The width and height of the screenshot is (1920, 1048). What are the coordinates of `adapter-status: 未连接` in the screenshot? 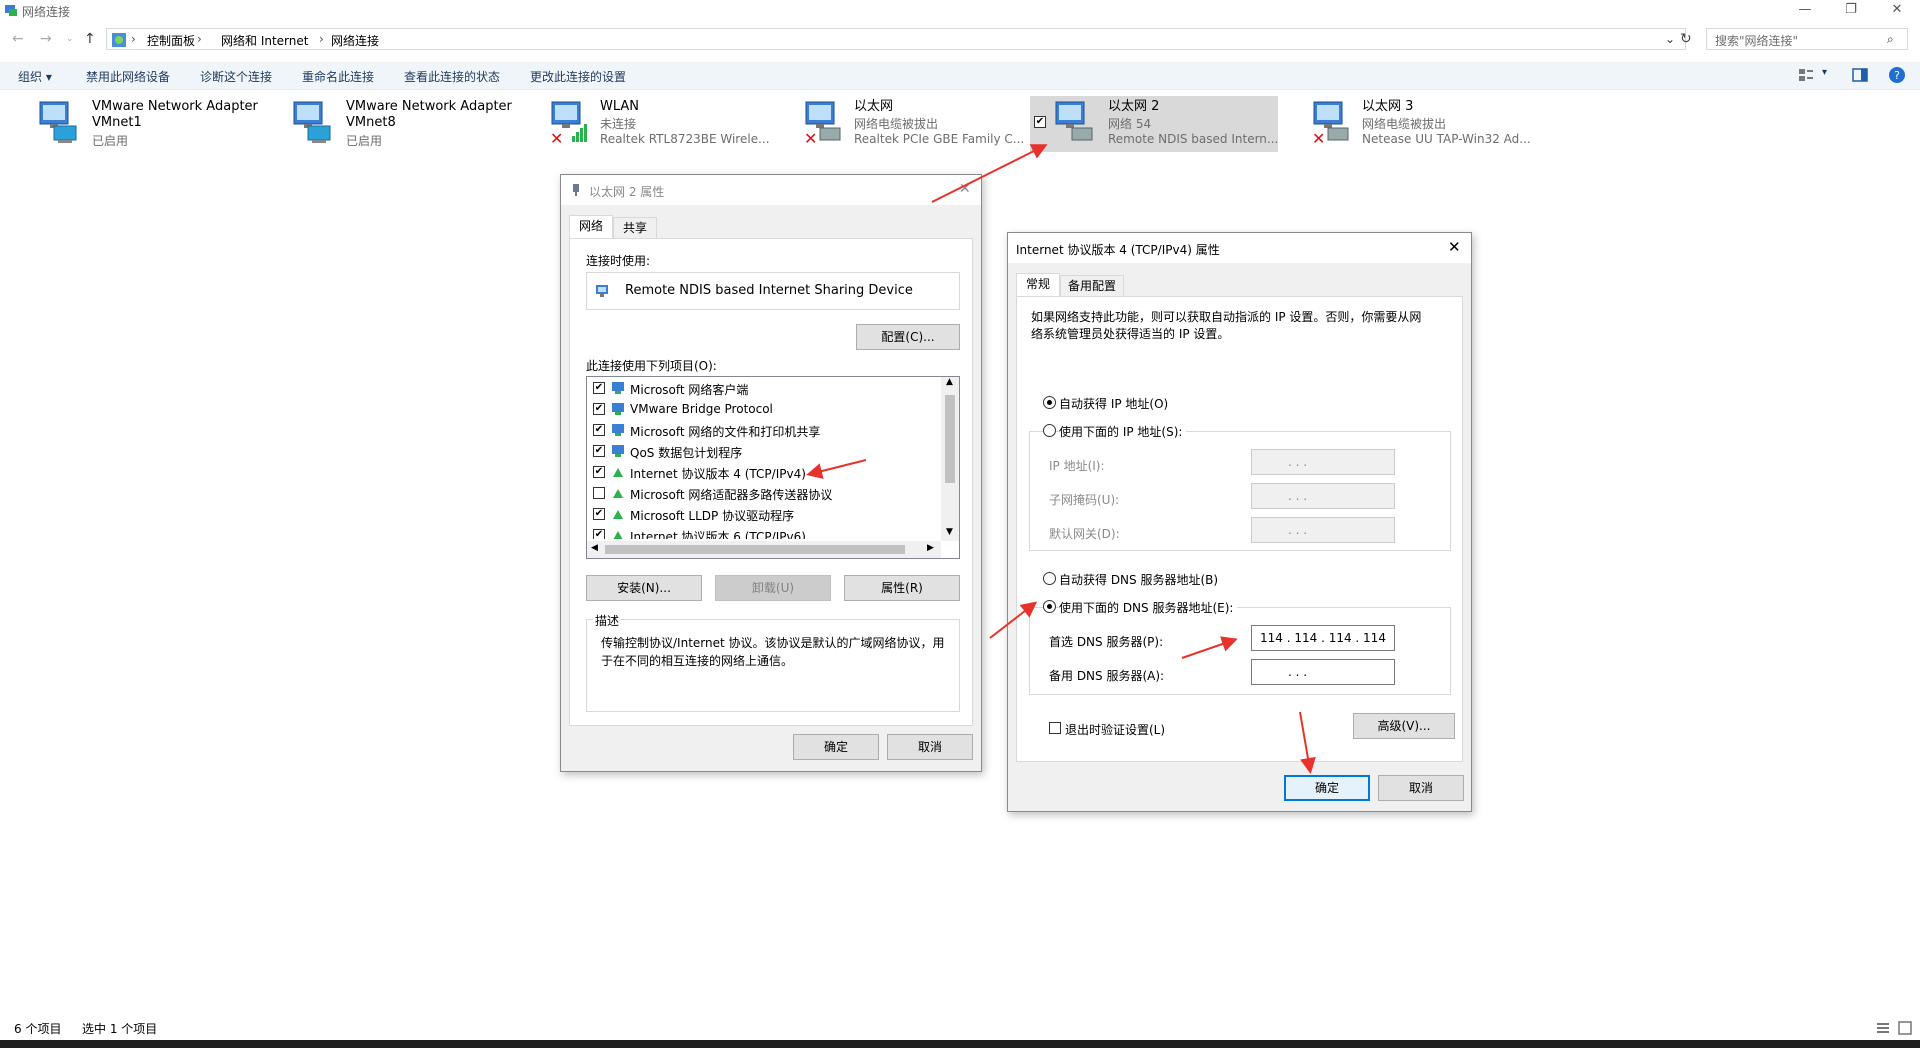 It's located at (618, 124).